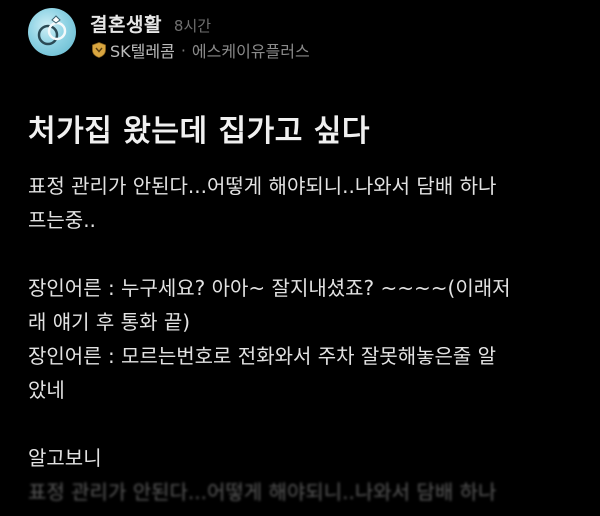 The height and width of the screenshot is (516, 600). What do you see at coordinates (262, 356) in the screenshot?
I see `body-line: 장인어른 : 모르는번호로 전화와서 주차 잘못해놓은줄 알` at bounding box center [262, 356].